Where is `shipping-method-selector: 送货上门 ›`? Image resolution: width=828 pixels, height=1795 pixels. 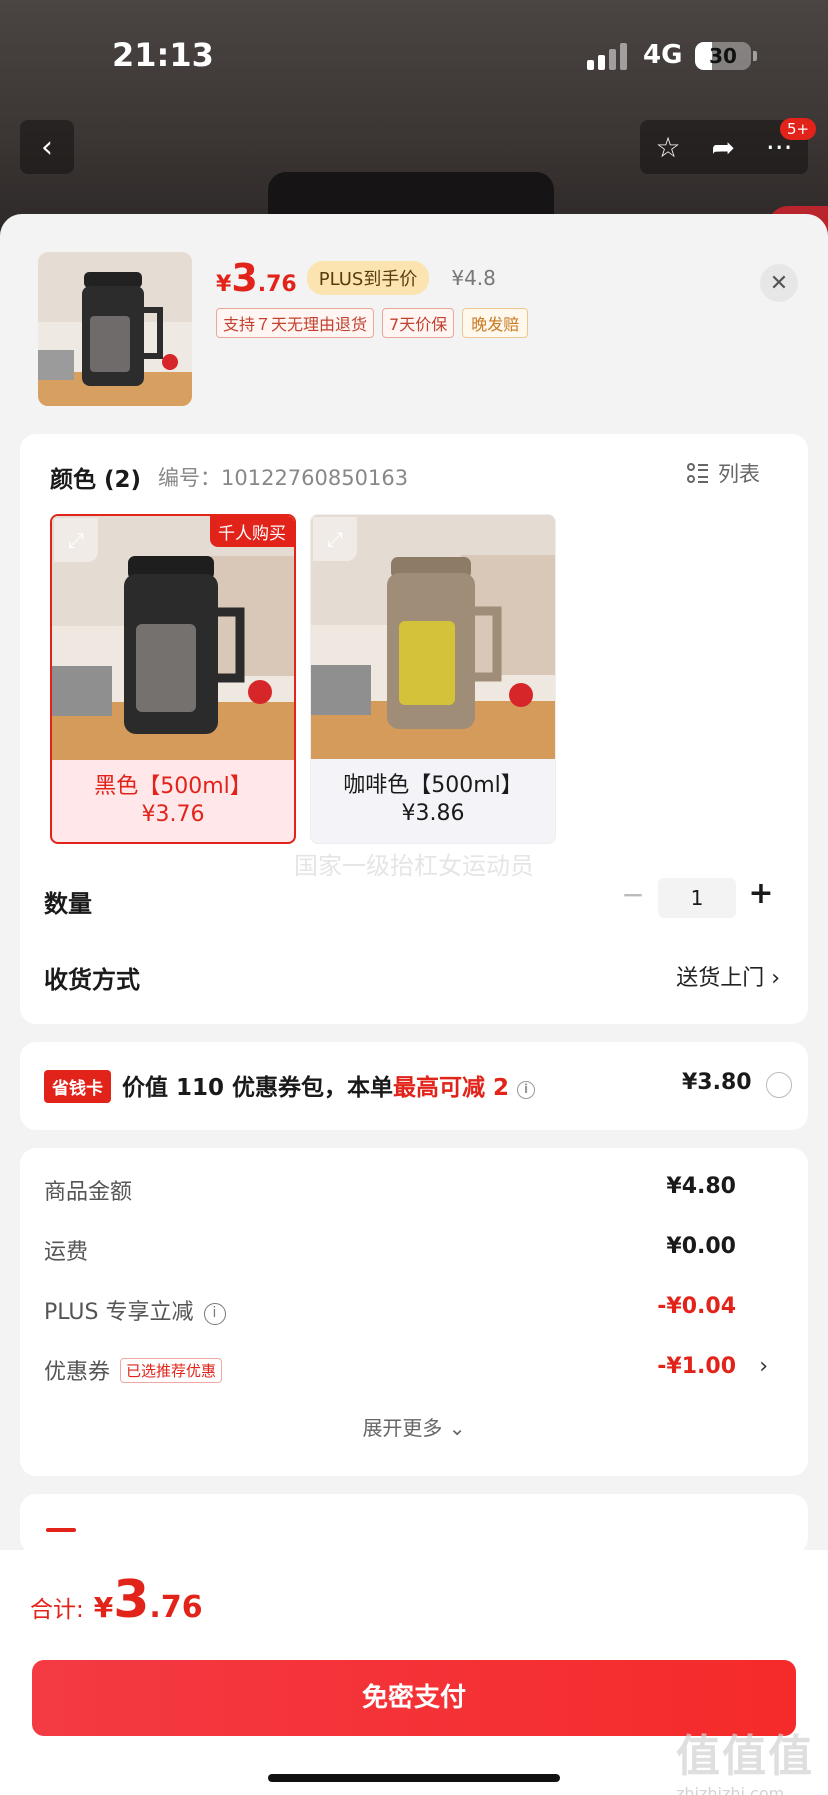
shipping-method-selector: 送货上门 › is located at coordinates (728, 976).